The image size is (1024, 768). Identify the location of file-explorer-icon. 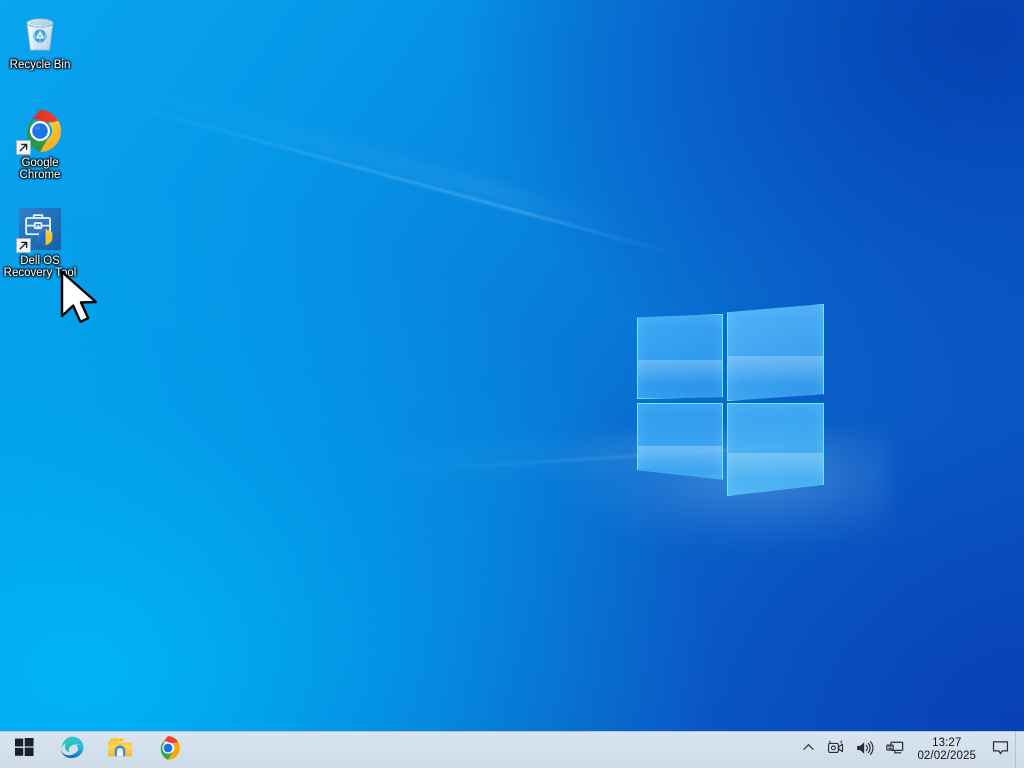
(120, 750).